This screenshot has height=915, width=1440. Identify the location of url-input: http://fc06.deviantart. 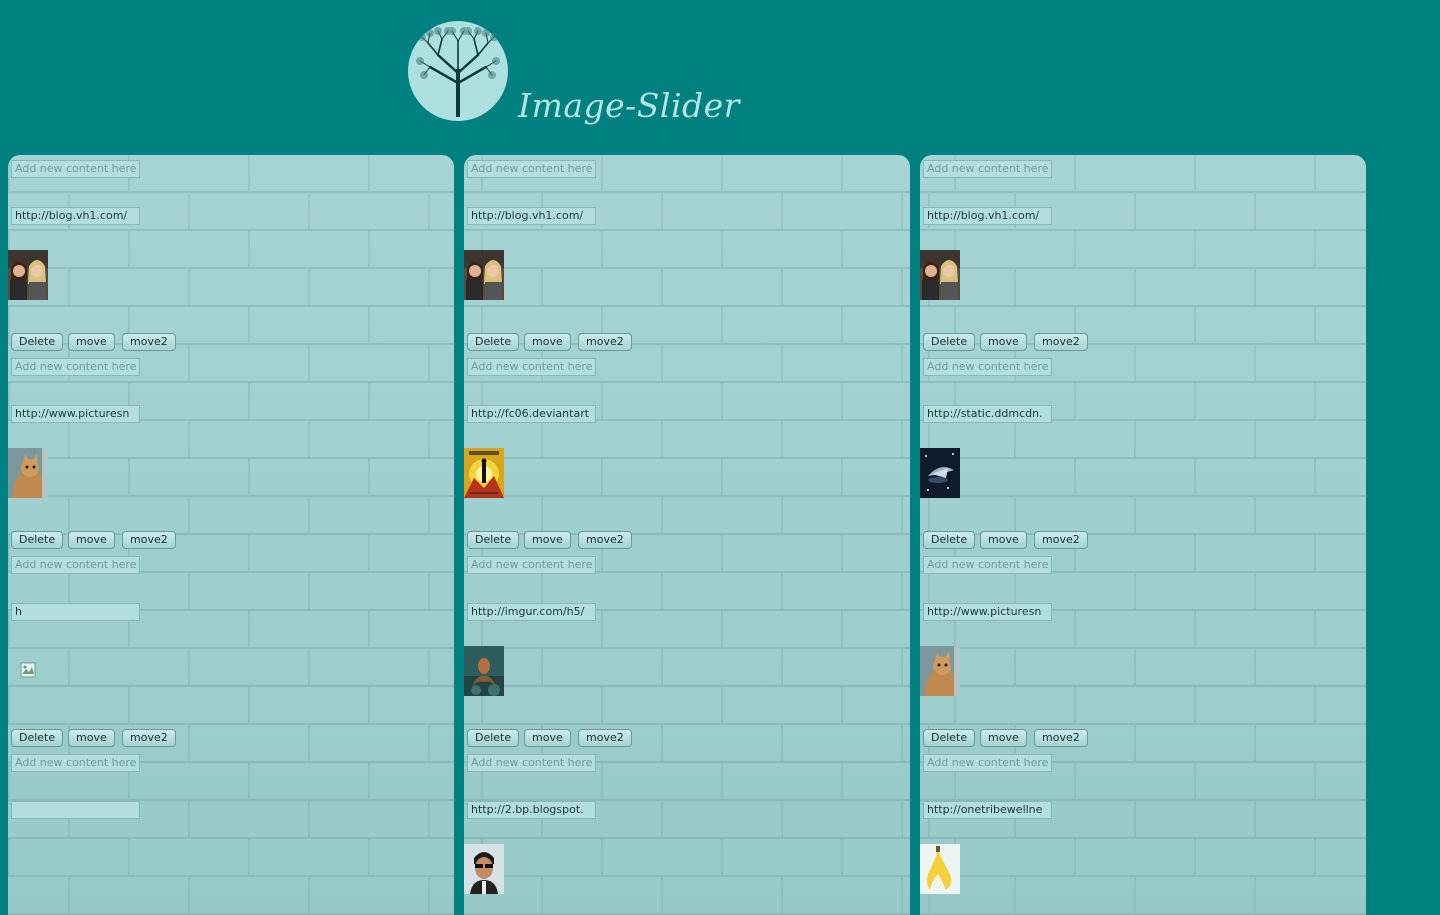
(531, 414).